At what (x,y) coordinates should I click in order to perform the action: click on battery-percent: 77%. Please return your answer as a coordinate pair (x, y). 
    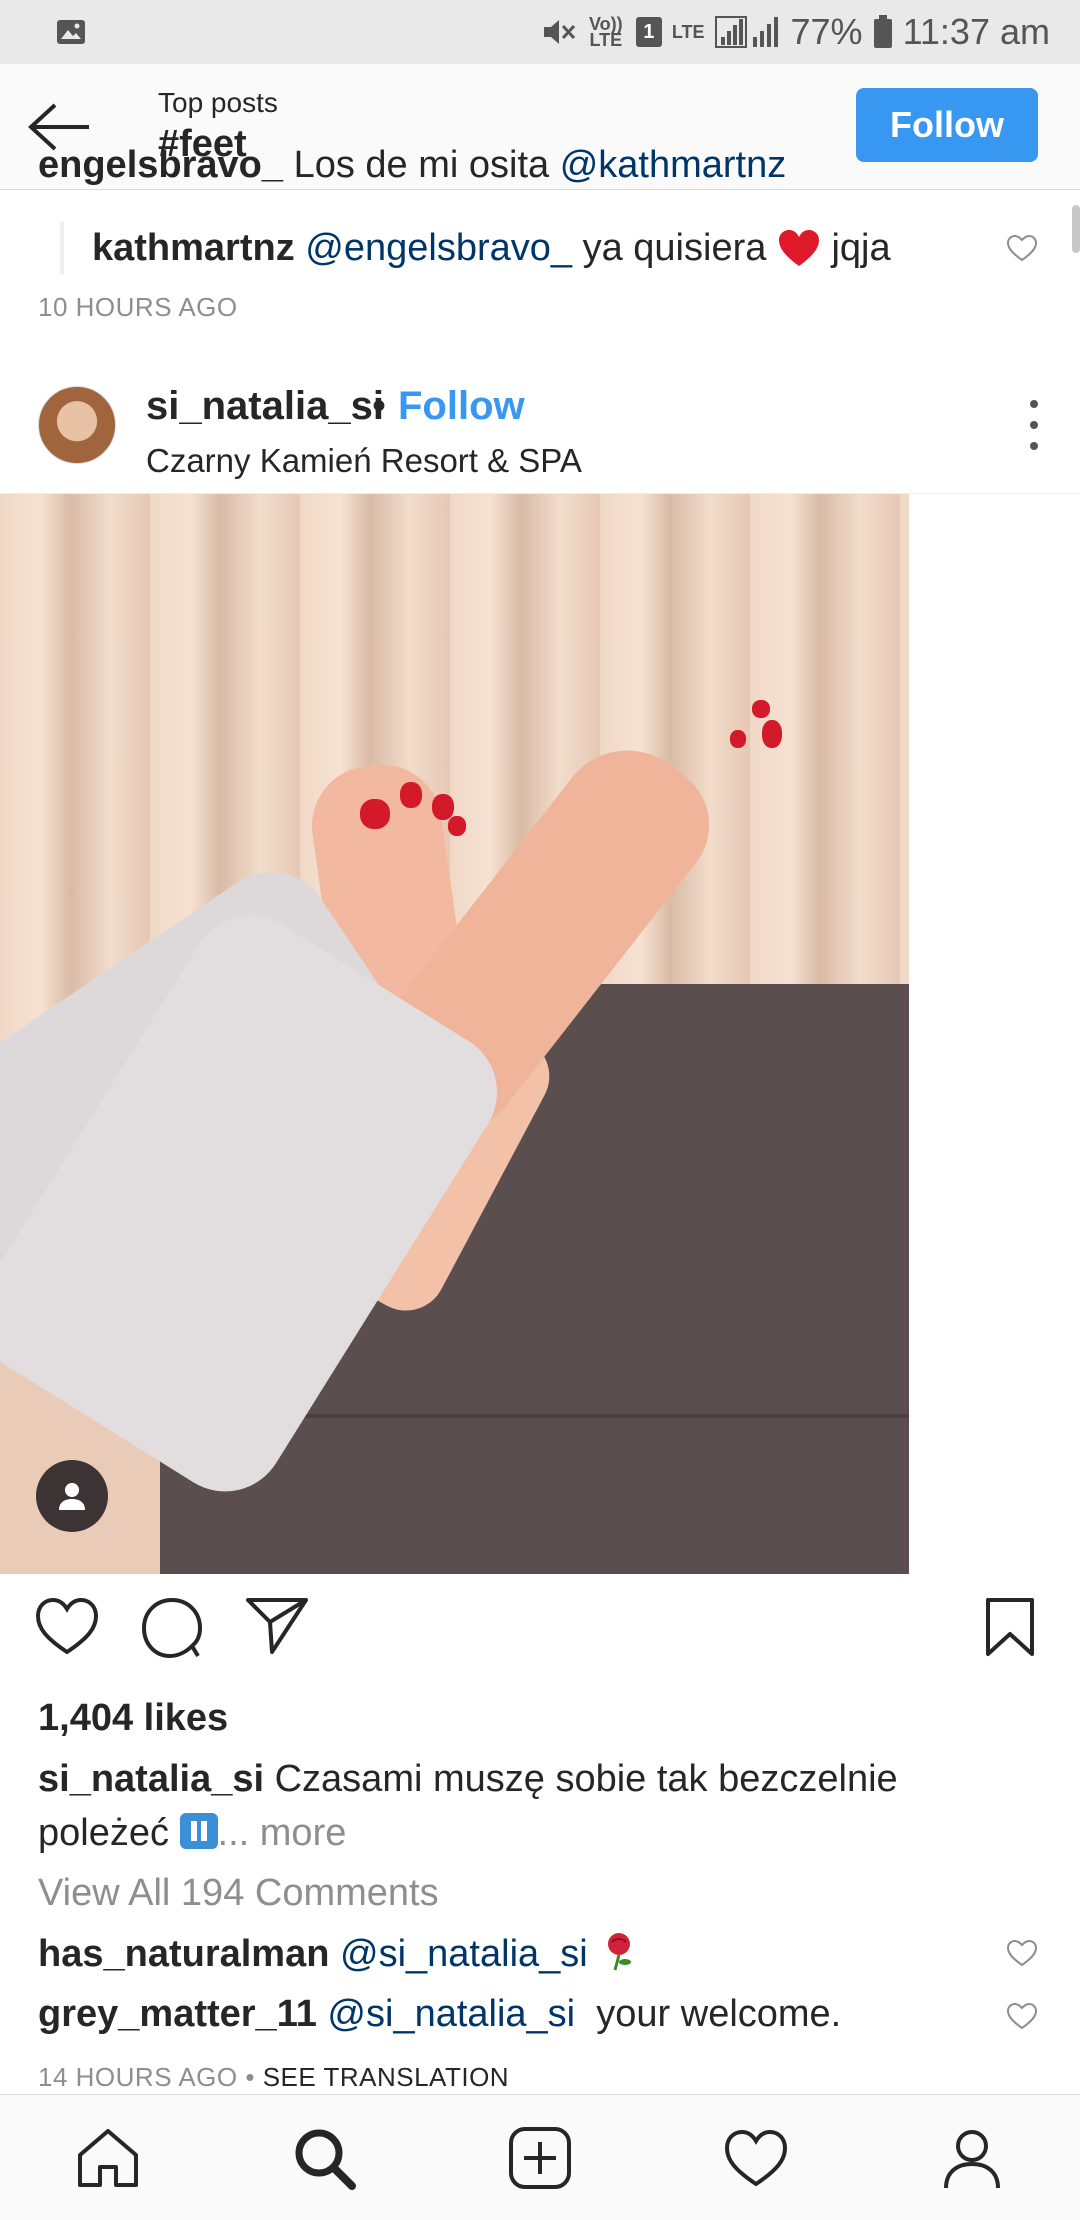
    Looking at the image, I should click on (826, 31).